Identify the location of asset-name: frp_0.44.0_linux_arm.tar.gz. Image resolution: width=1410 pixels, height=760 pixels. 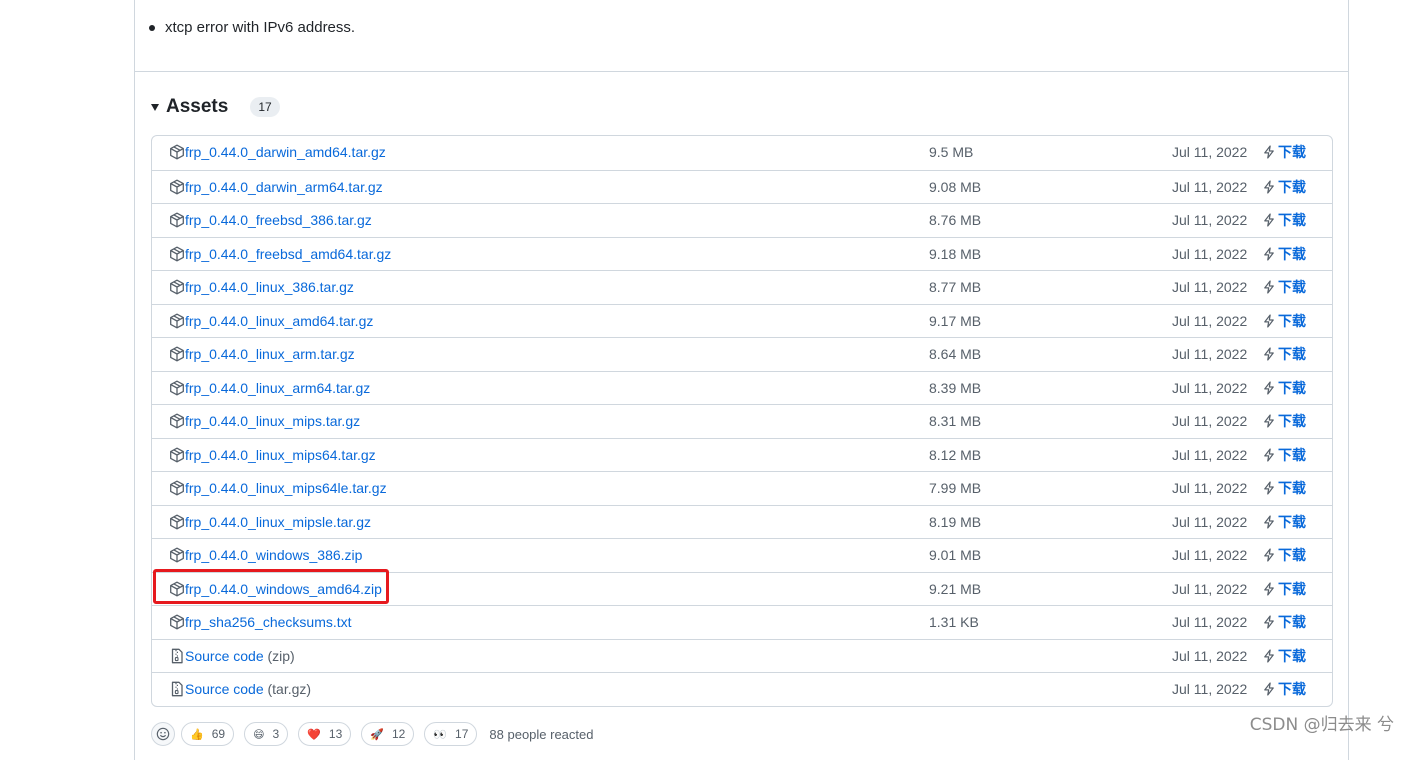
(270, 354).